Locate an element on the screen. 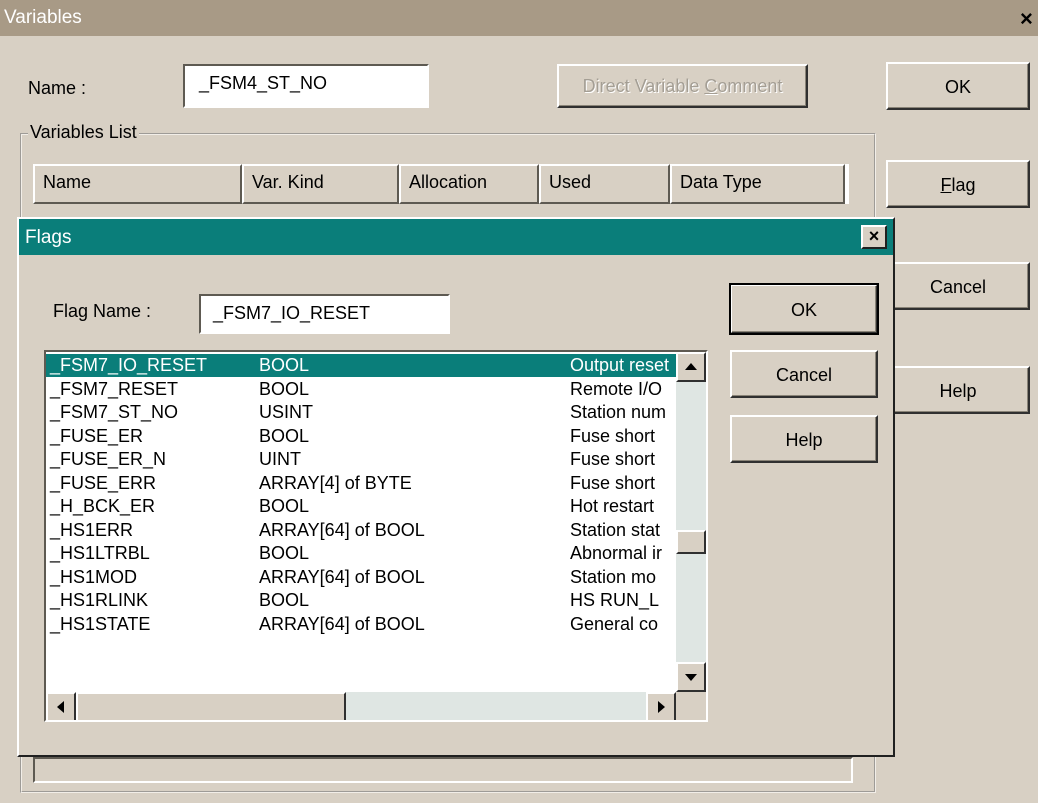  flags-help-label: Help is located at coordinates (804, 440).